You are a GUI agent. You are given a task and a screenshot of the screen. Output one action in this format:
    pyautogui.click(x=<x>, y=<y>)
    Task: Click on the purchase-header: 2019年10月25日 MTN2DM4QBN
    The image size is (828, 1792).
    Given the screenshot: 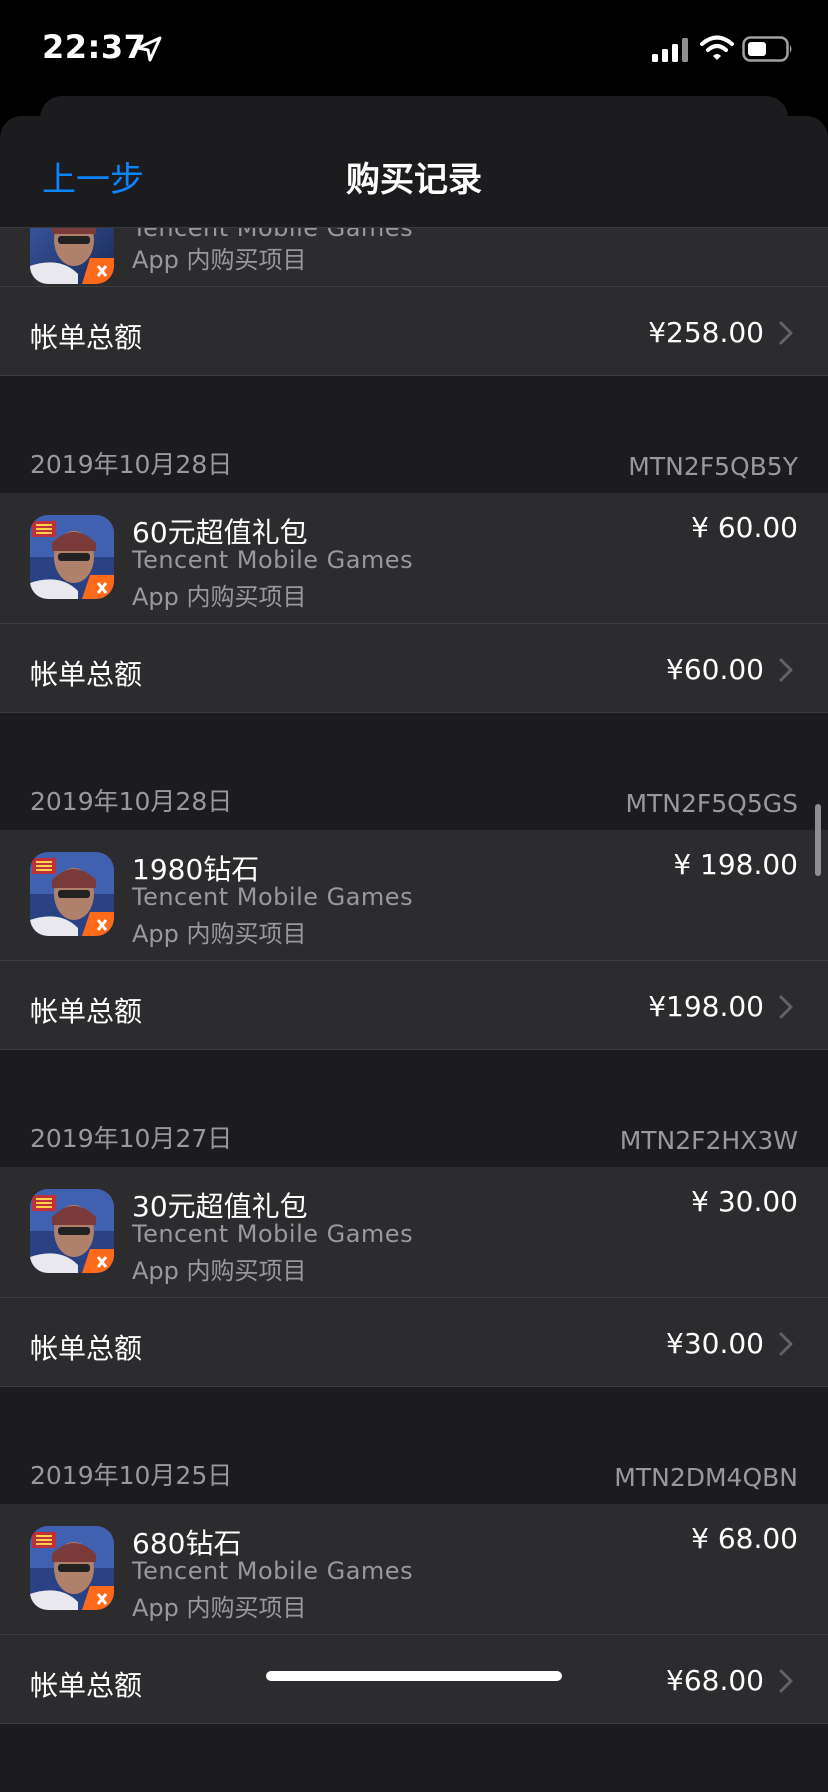 What is the action you would take?
    pyautogui.click(x=414, y=1445)
    